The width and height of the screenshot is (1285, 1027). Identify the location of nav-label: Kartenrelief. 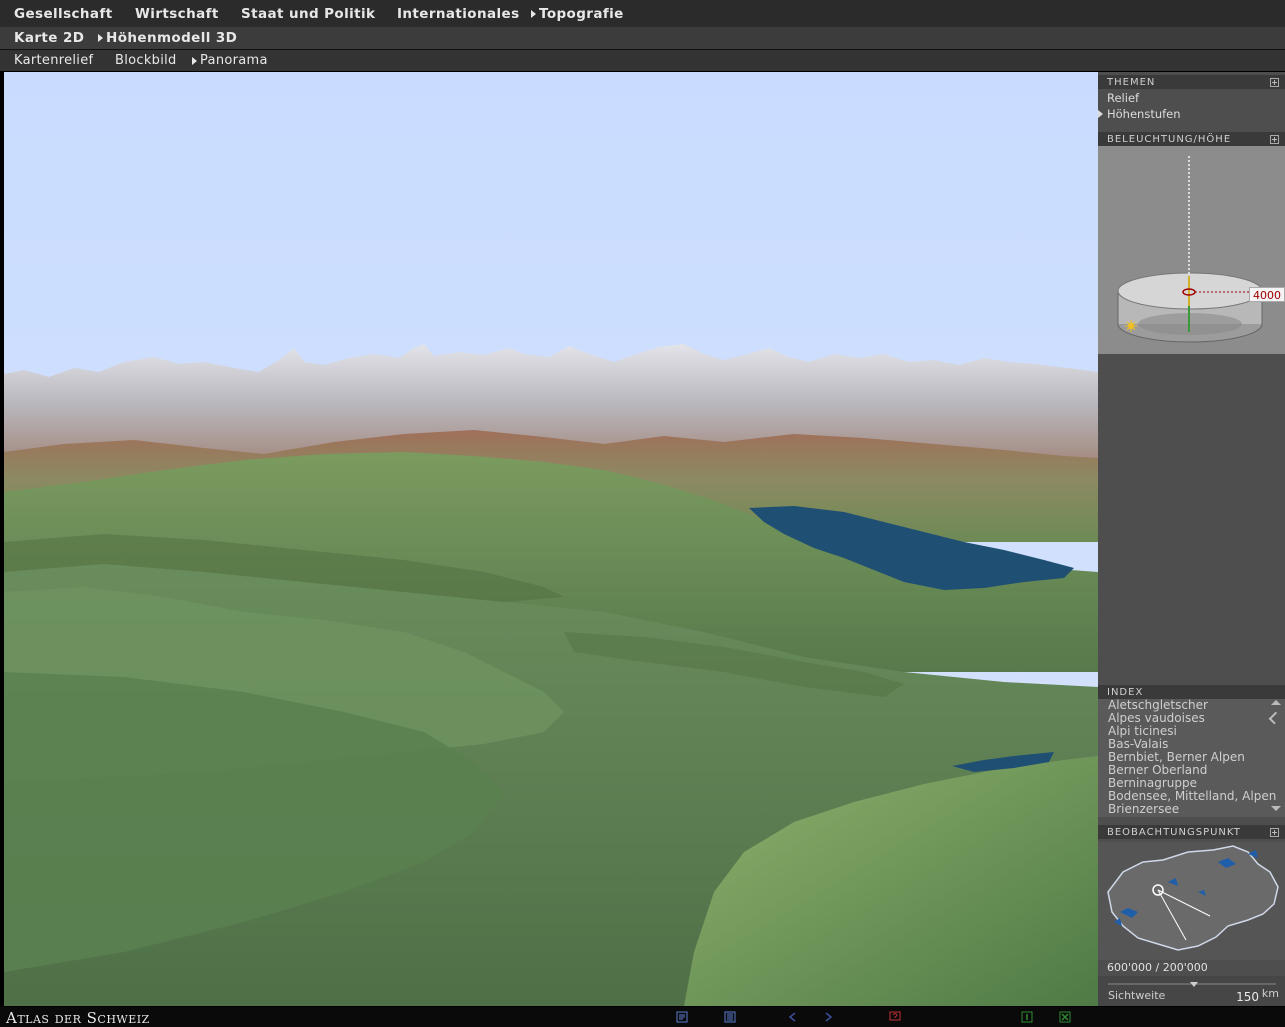
(54, 60).